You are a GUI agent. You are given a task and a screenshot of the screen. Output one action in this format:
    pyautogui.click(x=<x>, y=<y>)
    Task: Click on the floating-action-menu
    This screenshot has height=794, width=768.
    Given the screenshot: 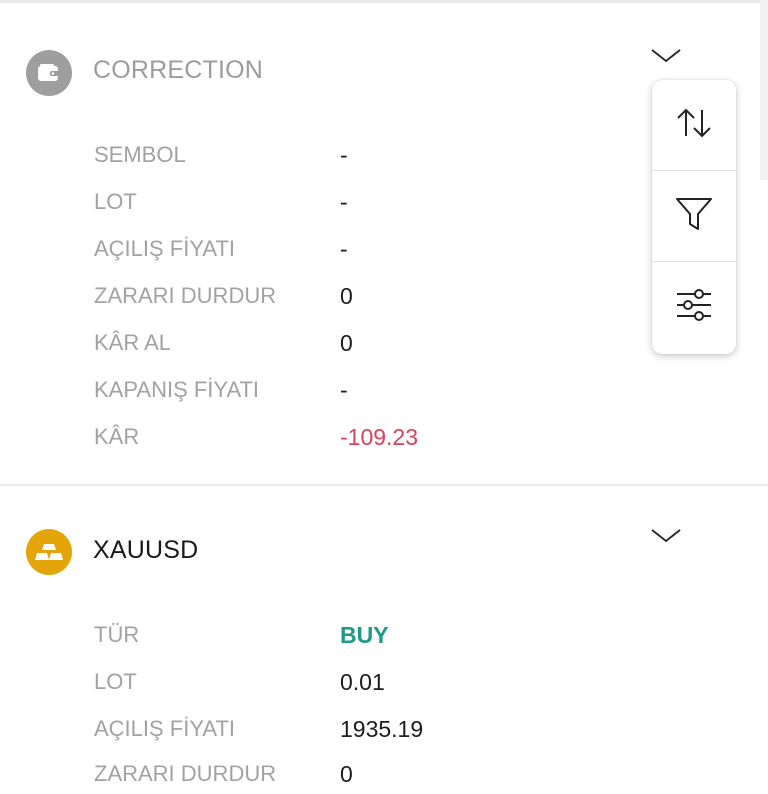 What is the action you would take?
    pyautogui.click(x=694, y=217)
    